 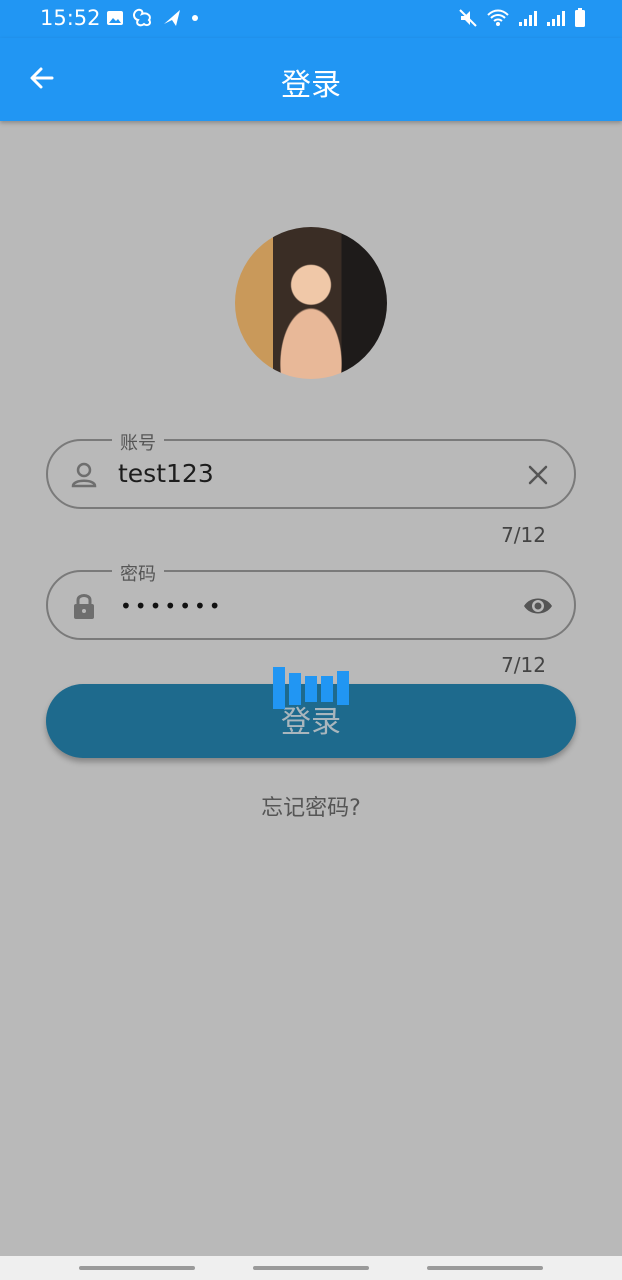 What do you see at coordinates (311, 469) in the screenshot?
I see `account-field: 账号 test123` at bounding box center [311, 469].